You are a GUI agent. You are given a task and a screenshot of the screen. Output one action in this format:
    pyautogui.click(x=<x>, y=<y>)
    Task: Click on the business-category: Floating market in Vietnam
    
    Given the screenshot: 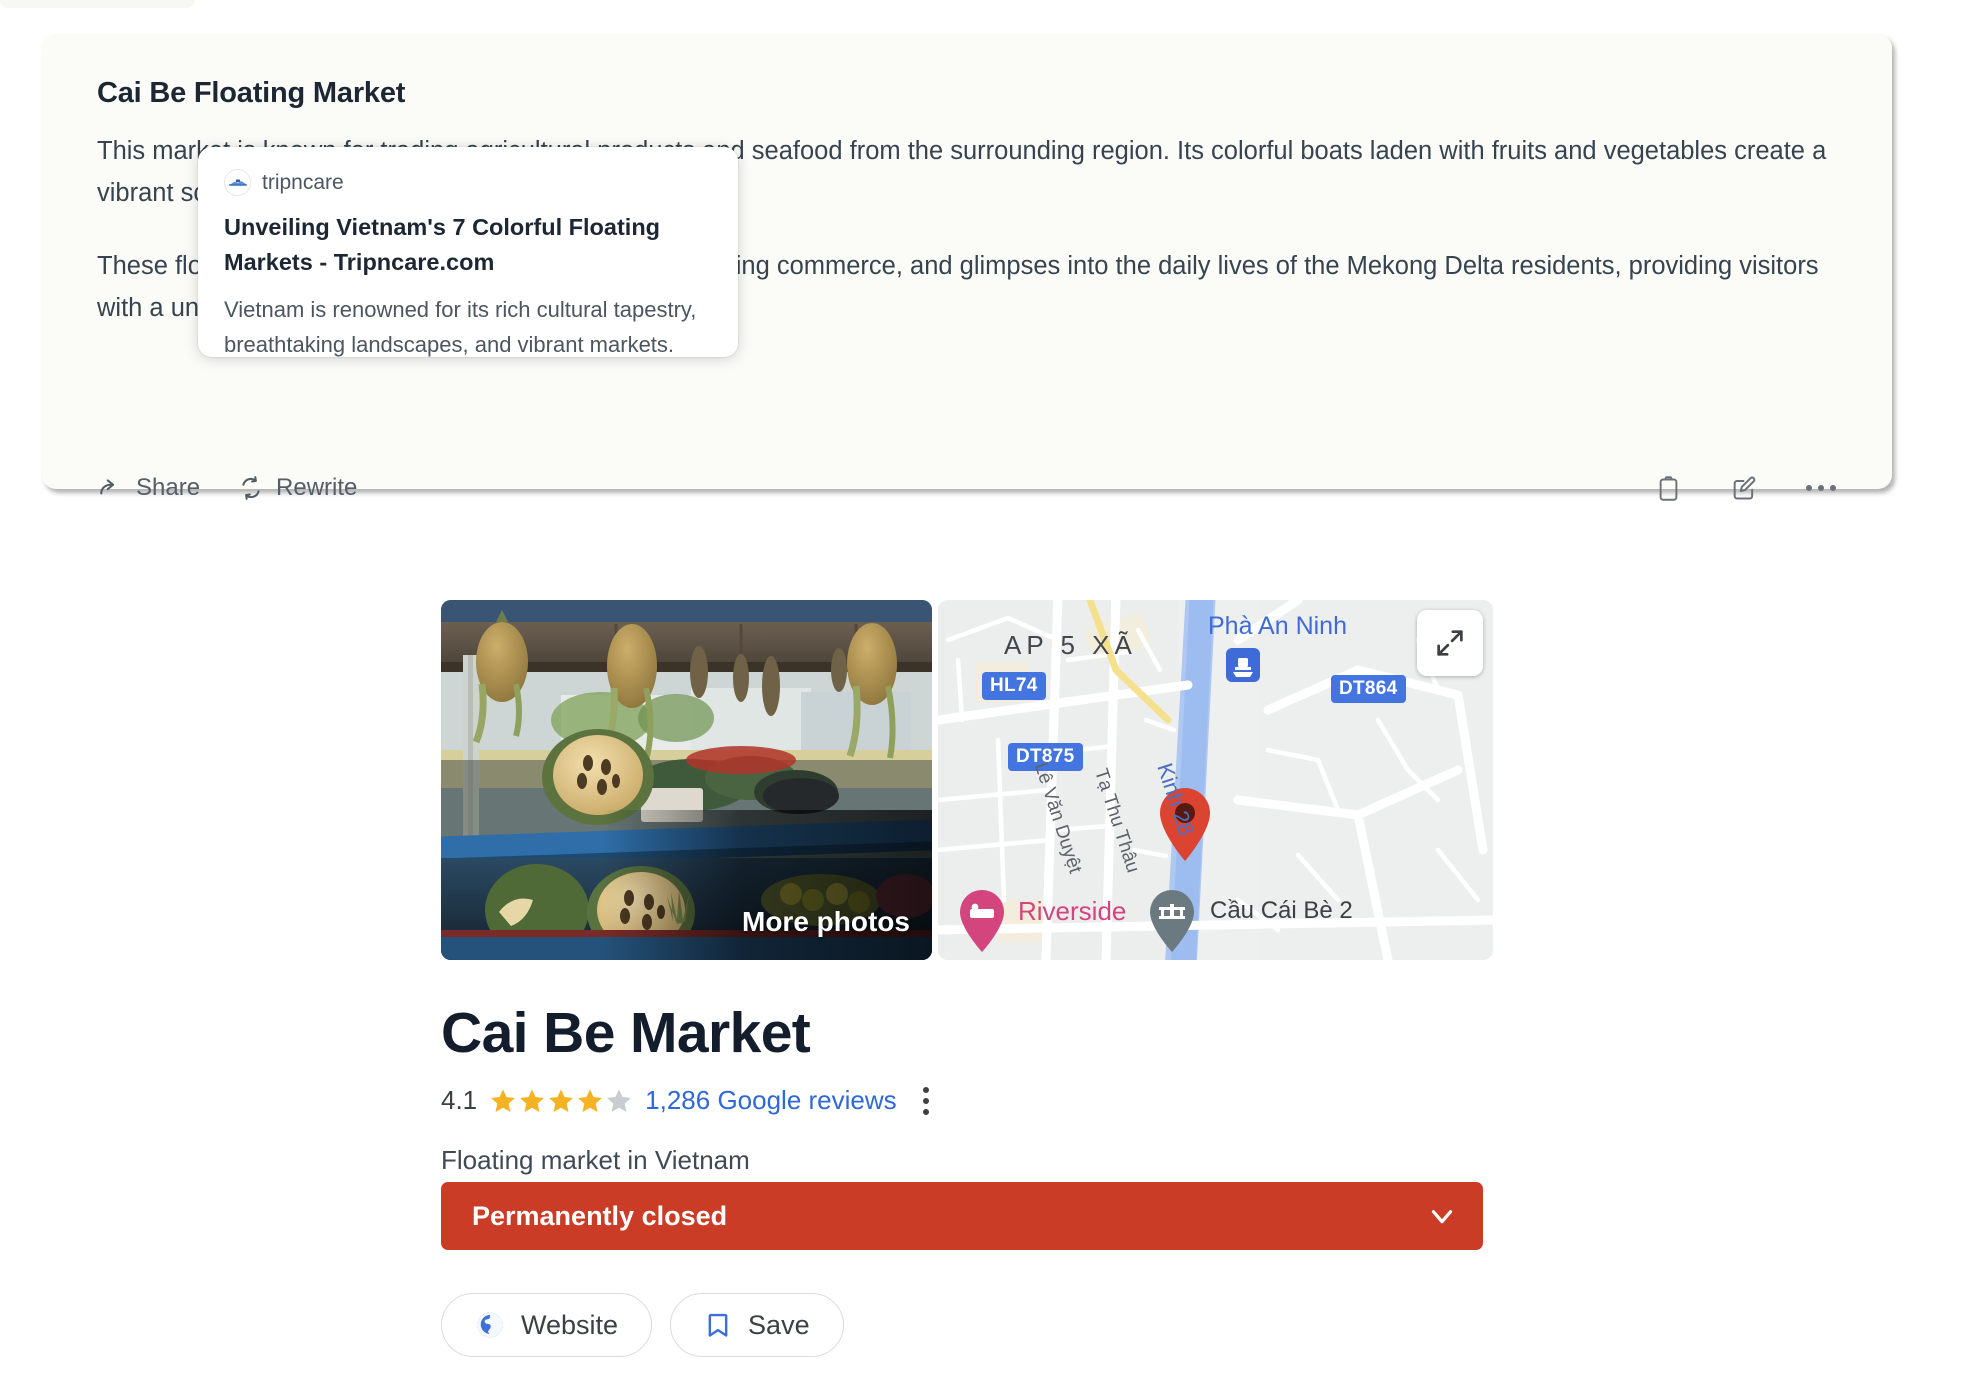 What is the action you would take?
    pyautogui.click(x=595, y=1160)
    